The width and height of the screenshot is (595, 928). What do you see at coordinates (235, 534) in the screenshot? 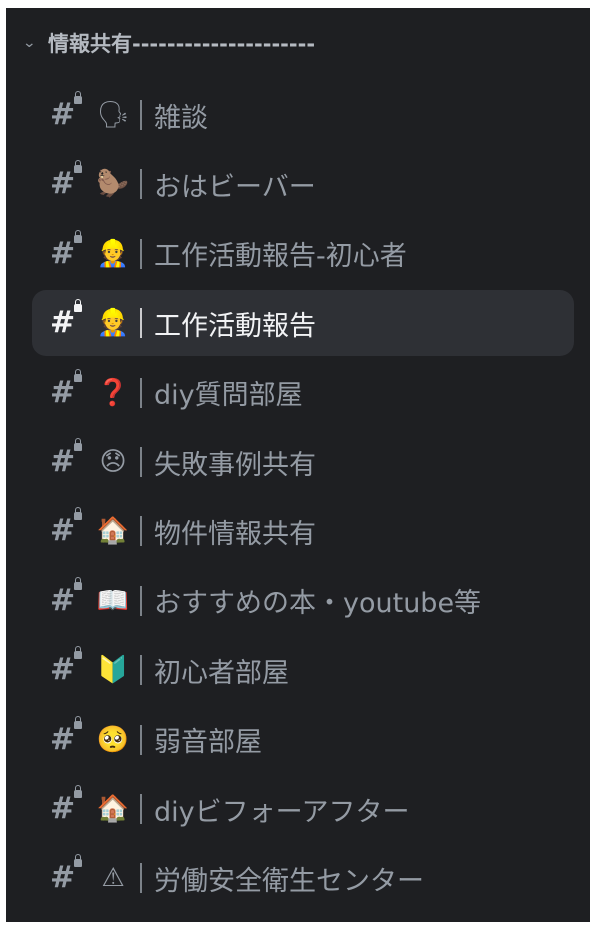
I see `channel-name: 物件情報共有` at bounding box center [235, 534].